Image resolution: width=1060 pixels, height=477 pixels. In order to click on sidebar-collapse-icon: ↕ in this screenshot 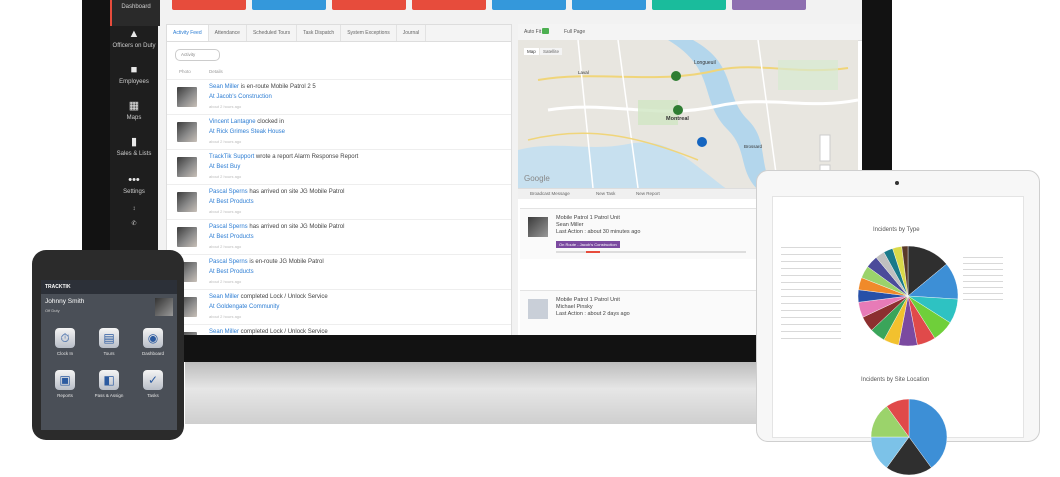, I will do `click(134, 209)`.